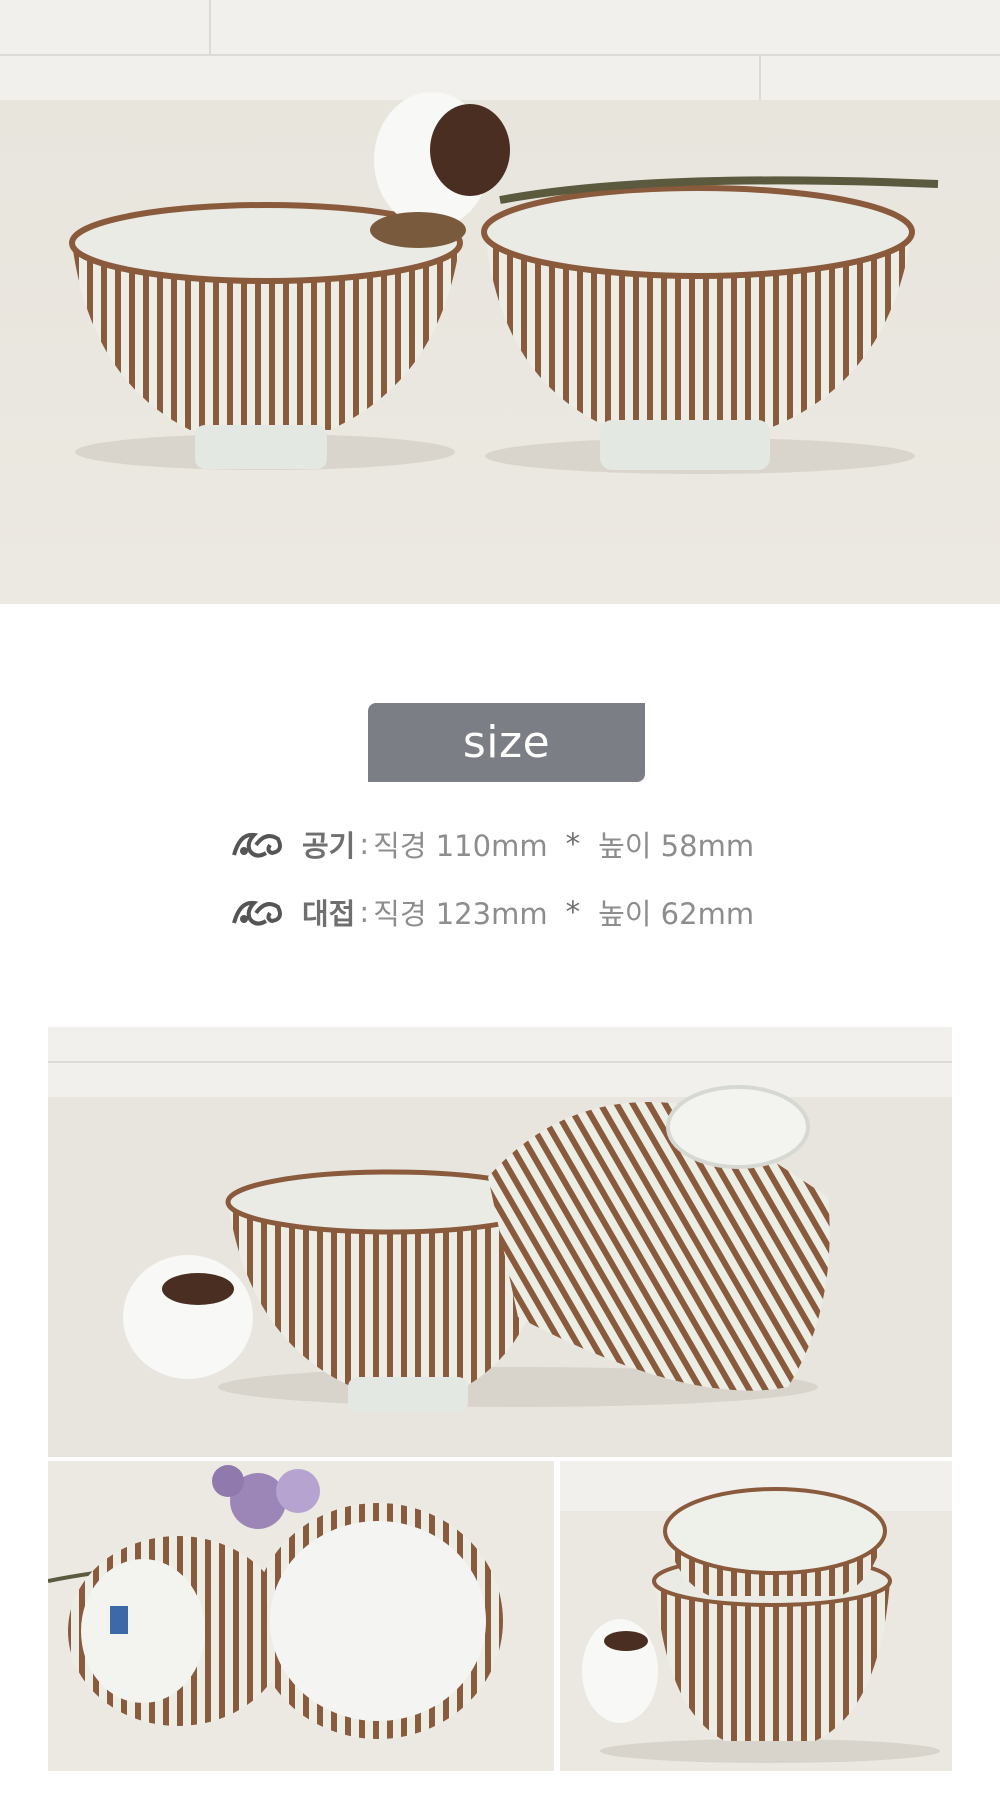  What do you see at coordinates (460, 846) in the screenshot?
I see `spec-diameter: 직경 110mm` at bounding box center [460, 846].